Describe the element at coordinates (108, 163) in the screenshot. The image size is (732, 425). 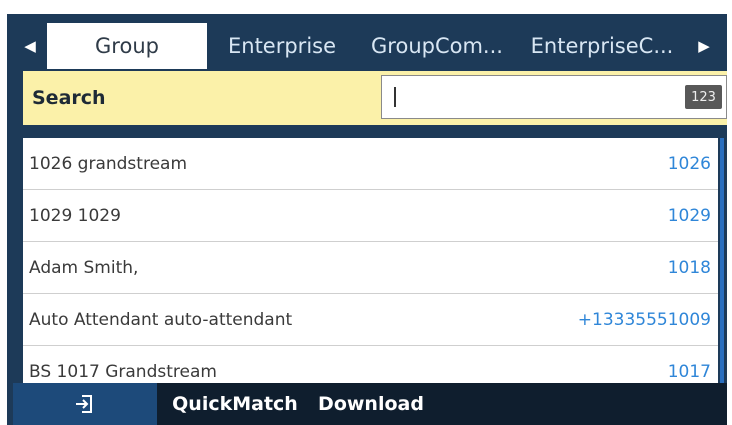
I see `contact-name: 1026 grandstream` at that location.